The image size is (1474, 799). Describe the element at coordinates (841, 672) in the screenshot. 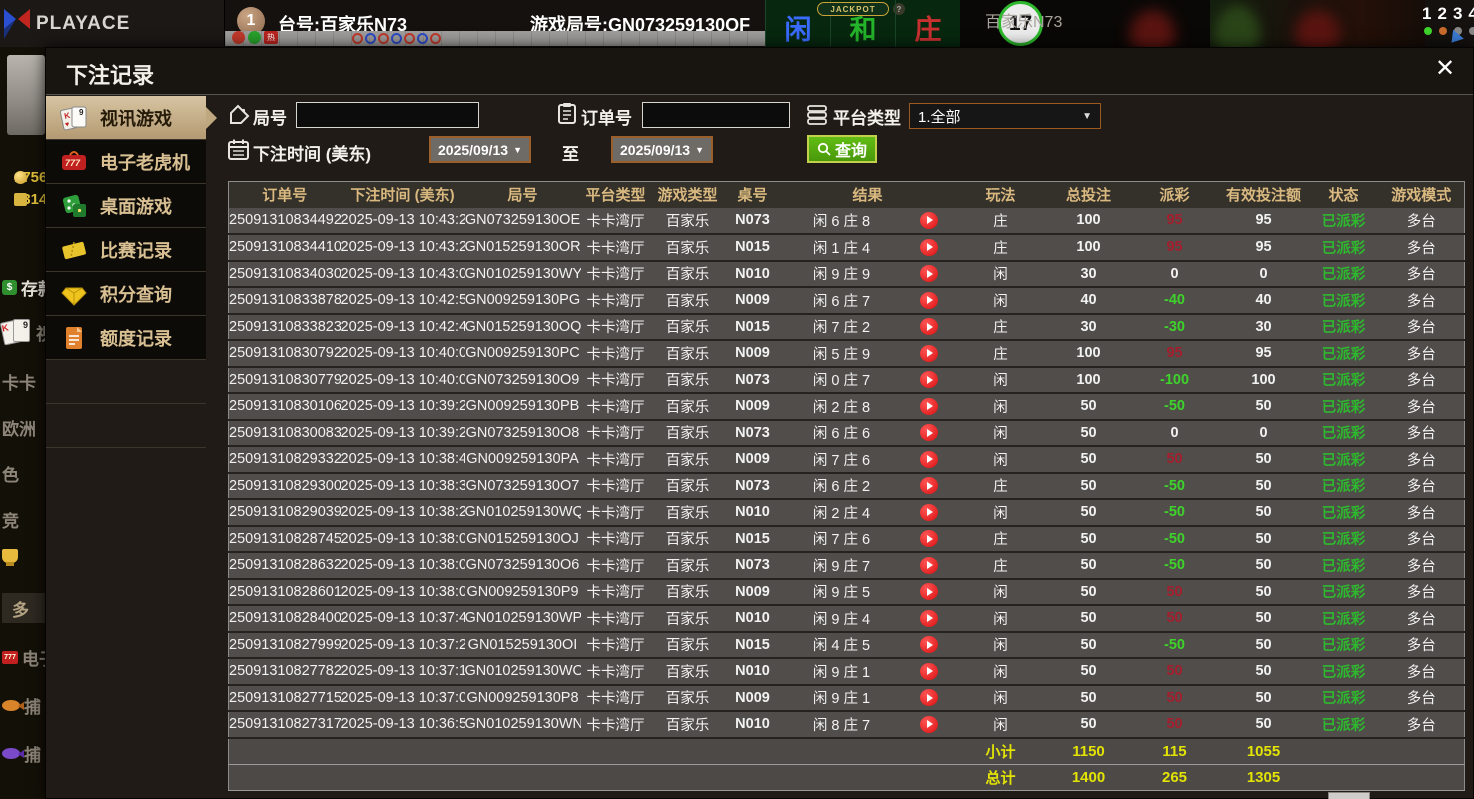

I see `cell-result: 闲 9 庄 1` at that location.